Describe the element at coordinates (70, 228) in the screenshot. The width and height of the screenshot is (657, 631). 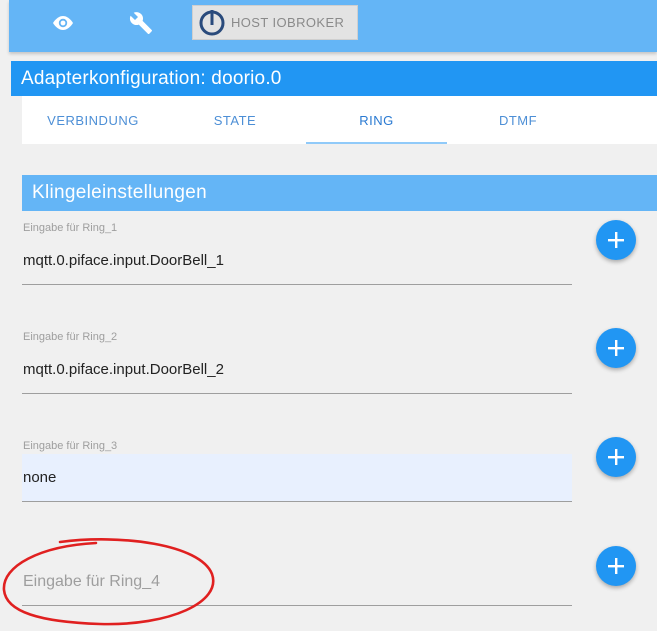
I see `ring-1-label: Eingabe für Ring_1` at that location.